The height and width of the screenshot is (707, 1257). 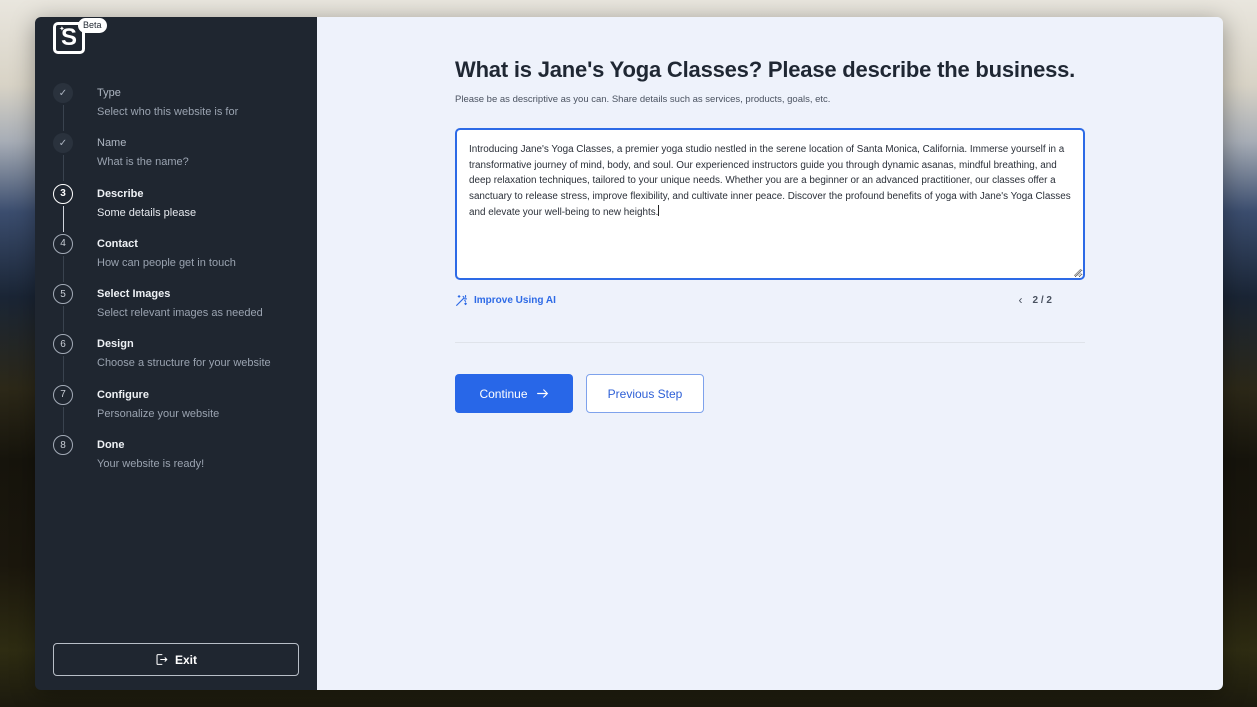 I want to click on exit-button: Exit, so click(x=176, y=659).